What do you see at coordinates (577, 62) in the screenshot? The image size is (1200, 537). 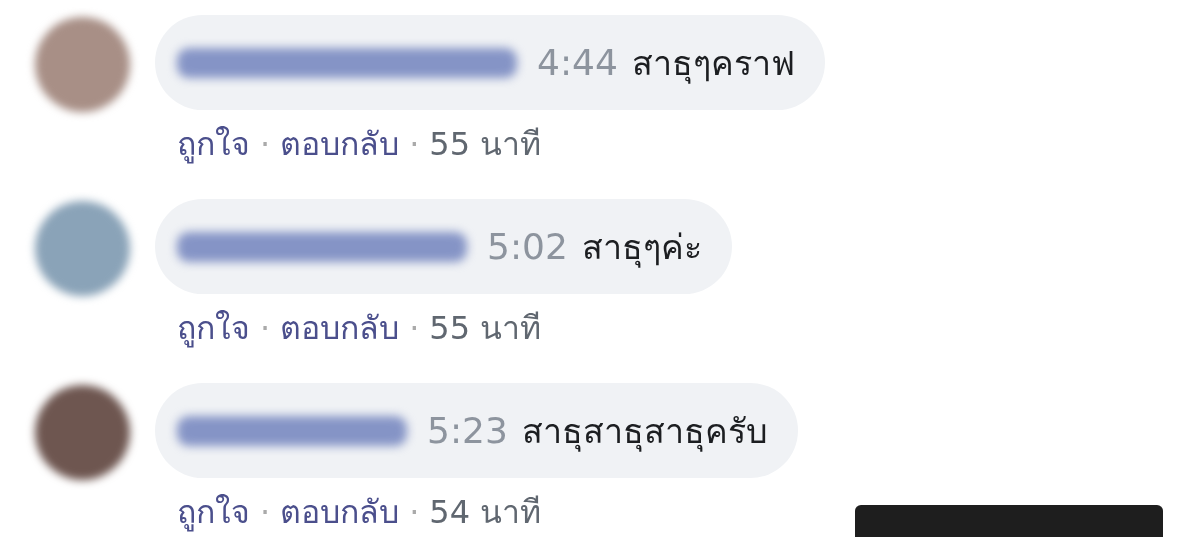 I see `timestamp: 4:44` at bounding box center [577, 62].